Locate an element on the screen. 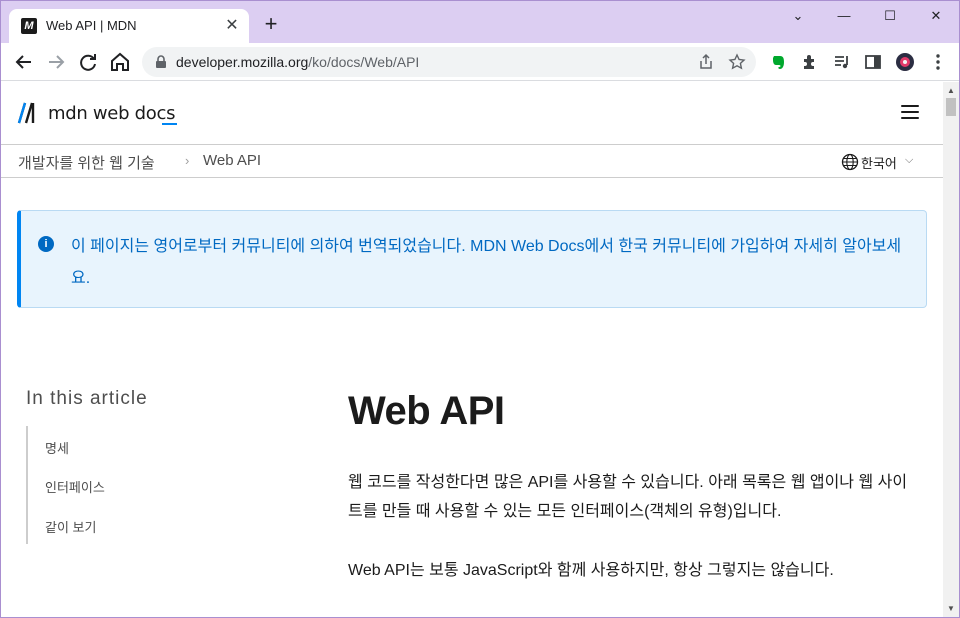 Image resolution: width=960 pixels, height=618 pixels. tab-search-button: ⌄ is located at coordinates (798, 16).